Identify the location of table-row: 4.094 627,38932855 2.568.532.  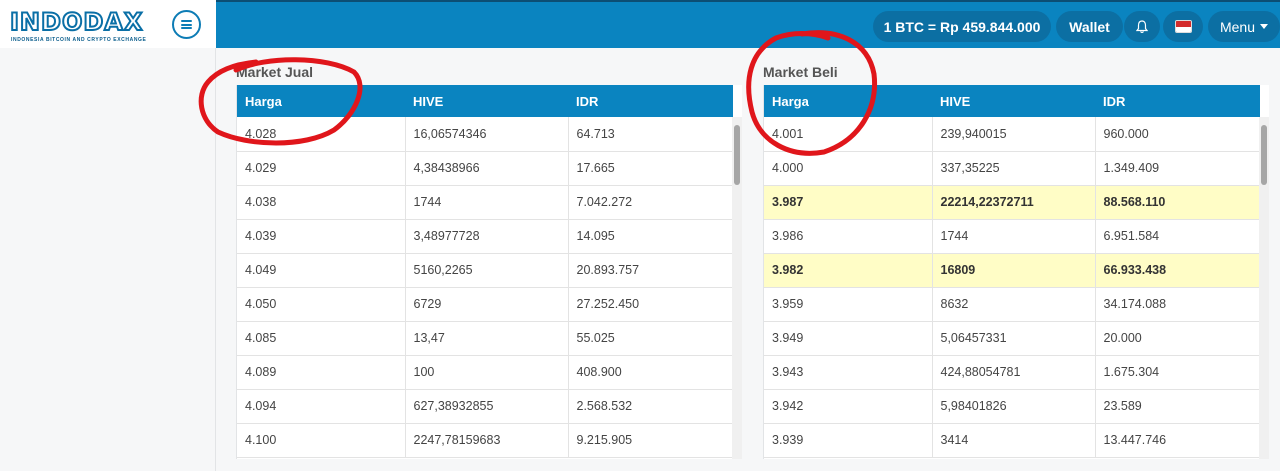
(485, 406).